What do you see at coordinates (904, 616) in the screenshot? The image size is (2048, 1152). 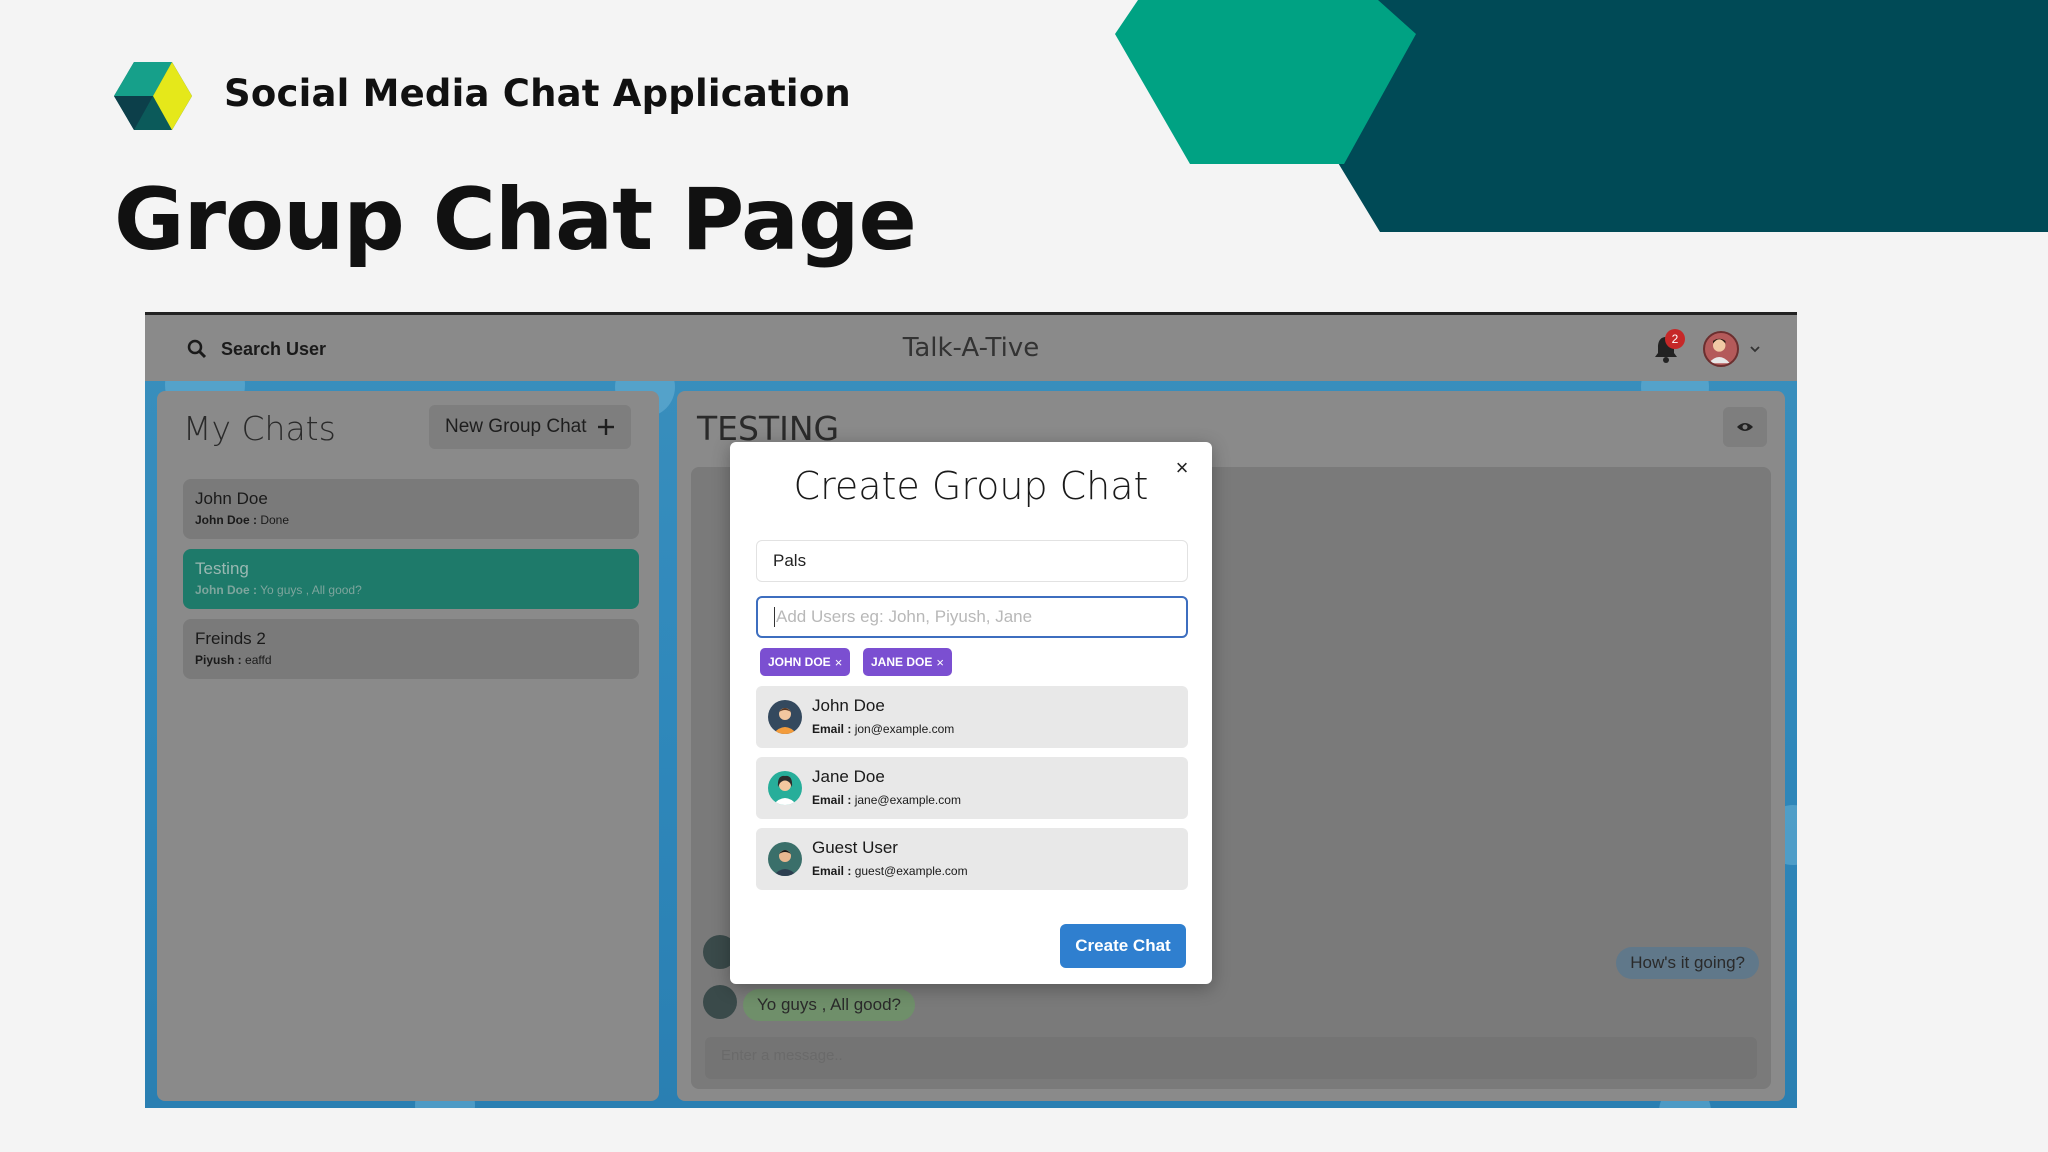 I see `add-users-placeholder: Add Users eg: John, Piyush, Jane` at bounding box center [904, 616].